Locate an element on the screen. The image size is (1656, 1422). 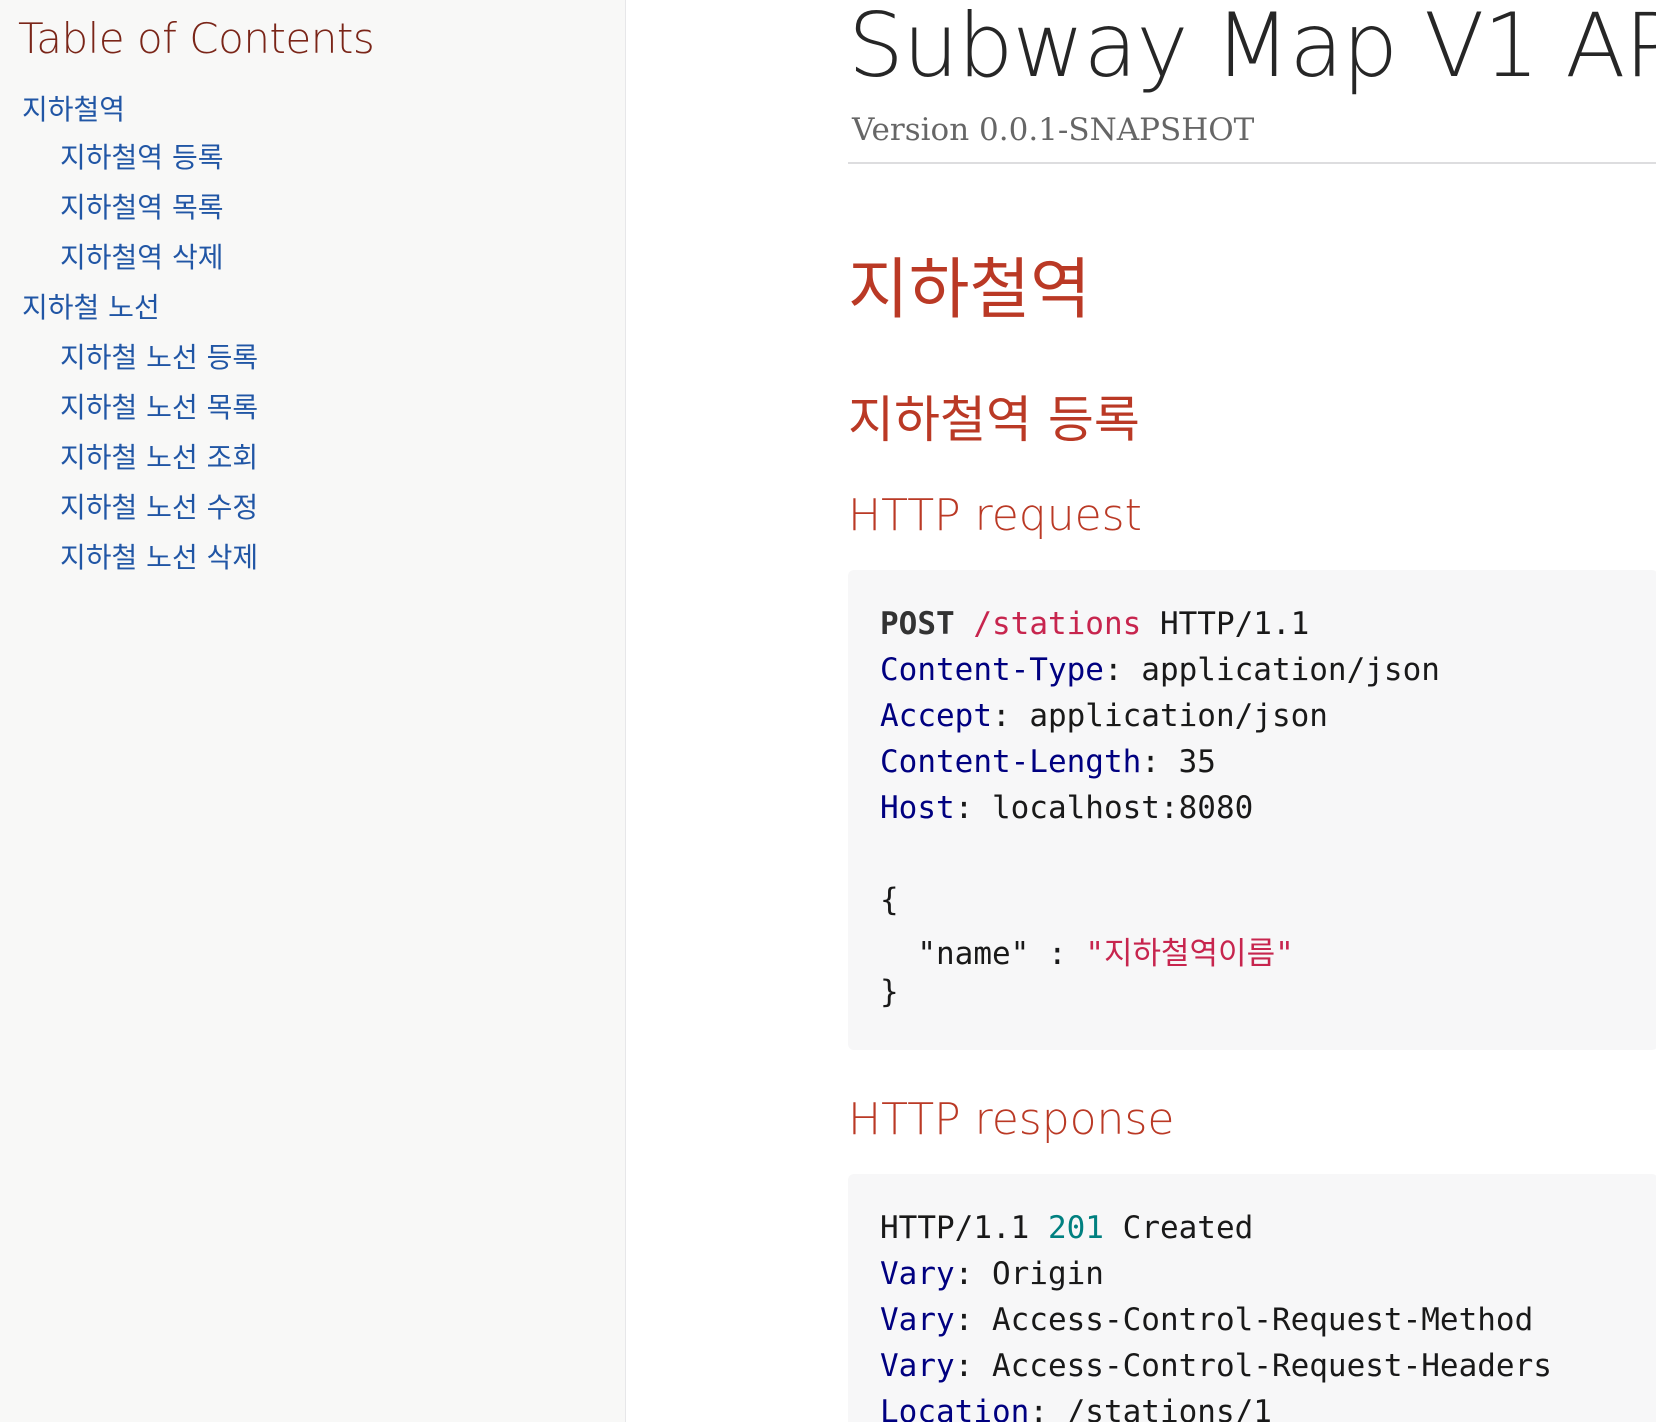
body-close-brace: } is located at coordinates (889, 992).